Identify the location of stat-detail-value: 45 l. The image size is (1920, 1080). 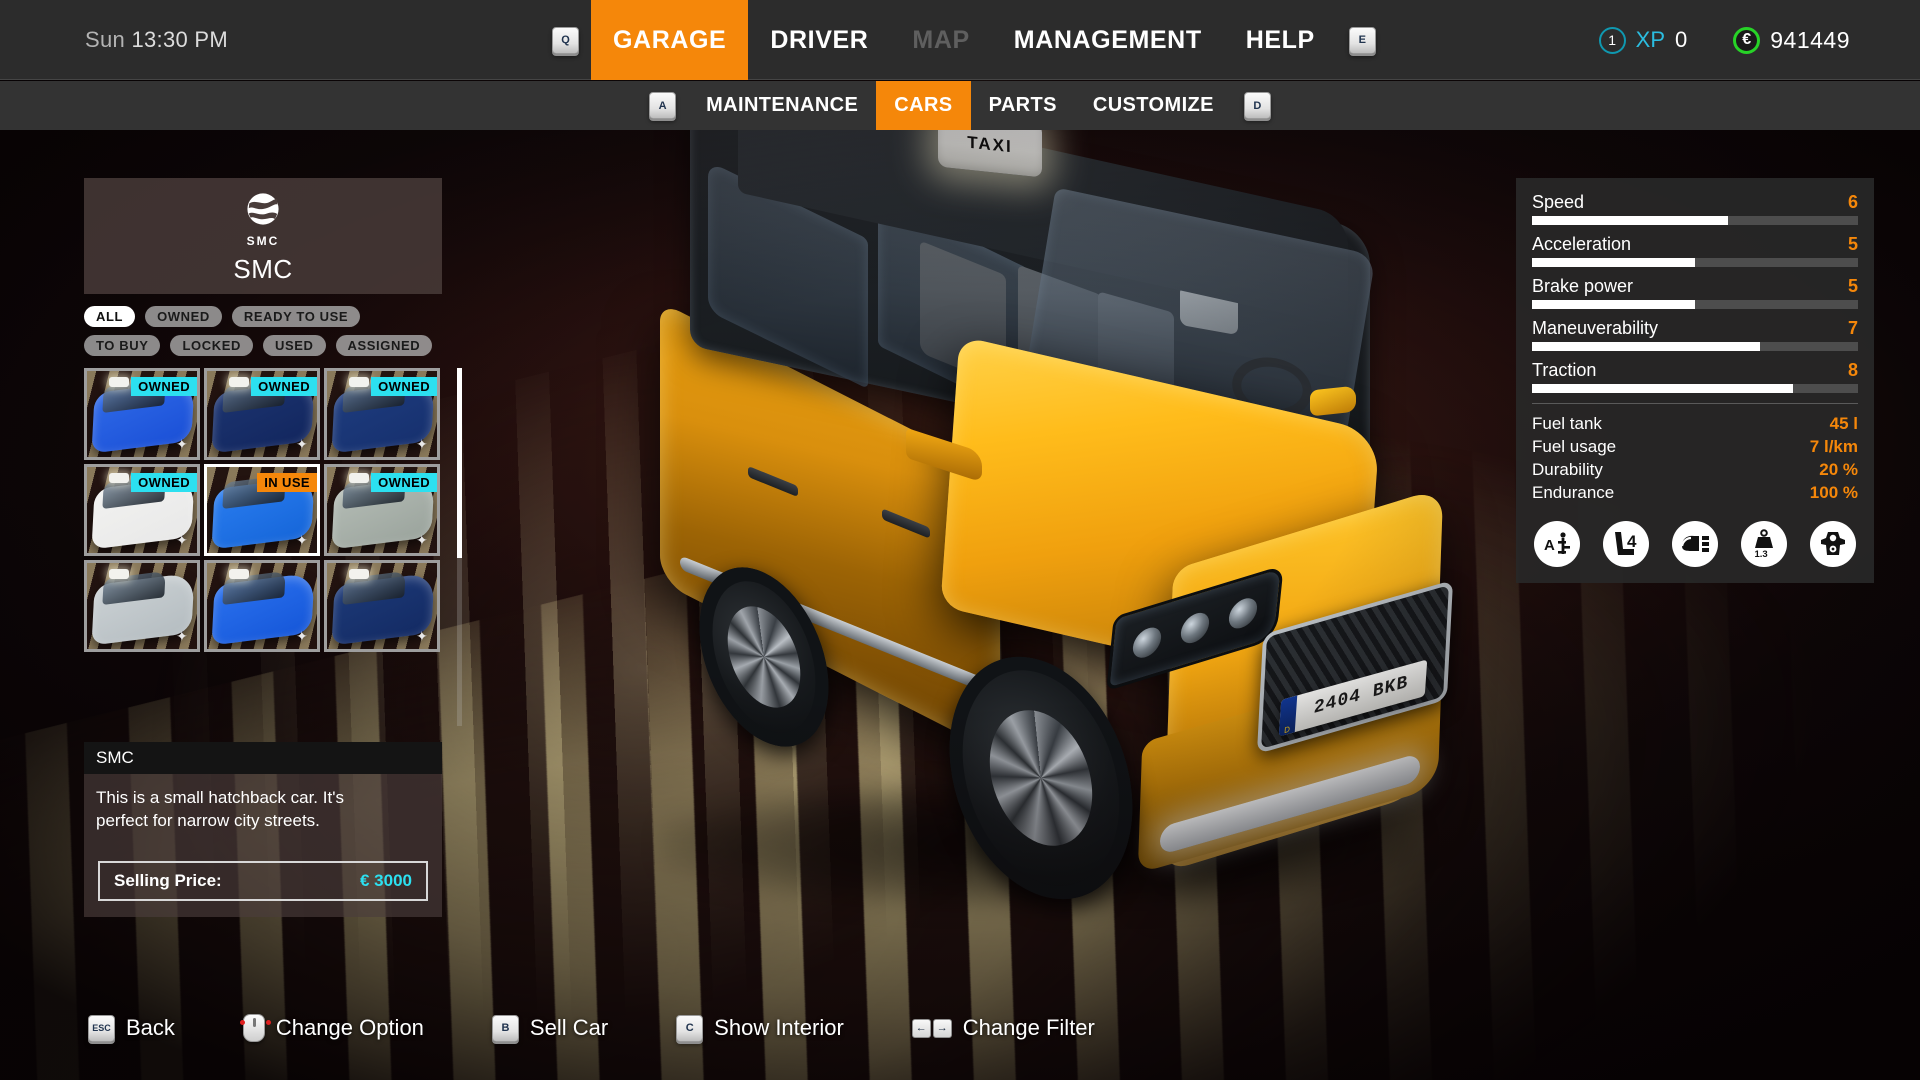
(1843, 423).